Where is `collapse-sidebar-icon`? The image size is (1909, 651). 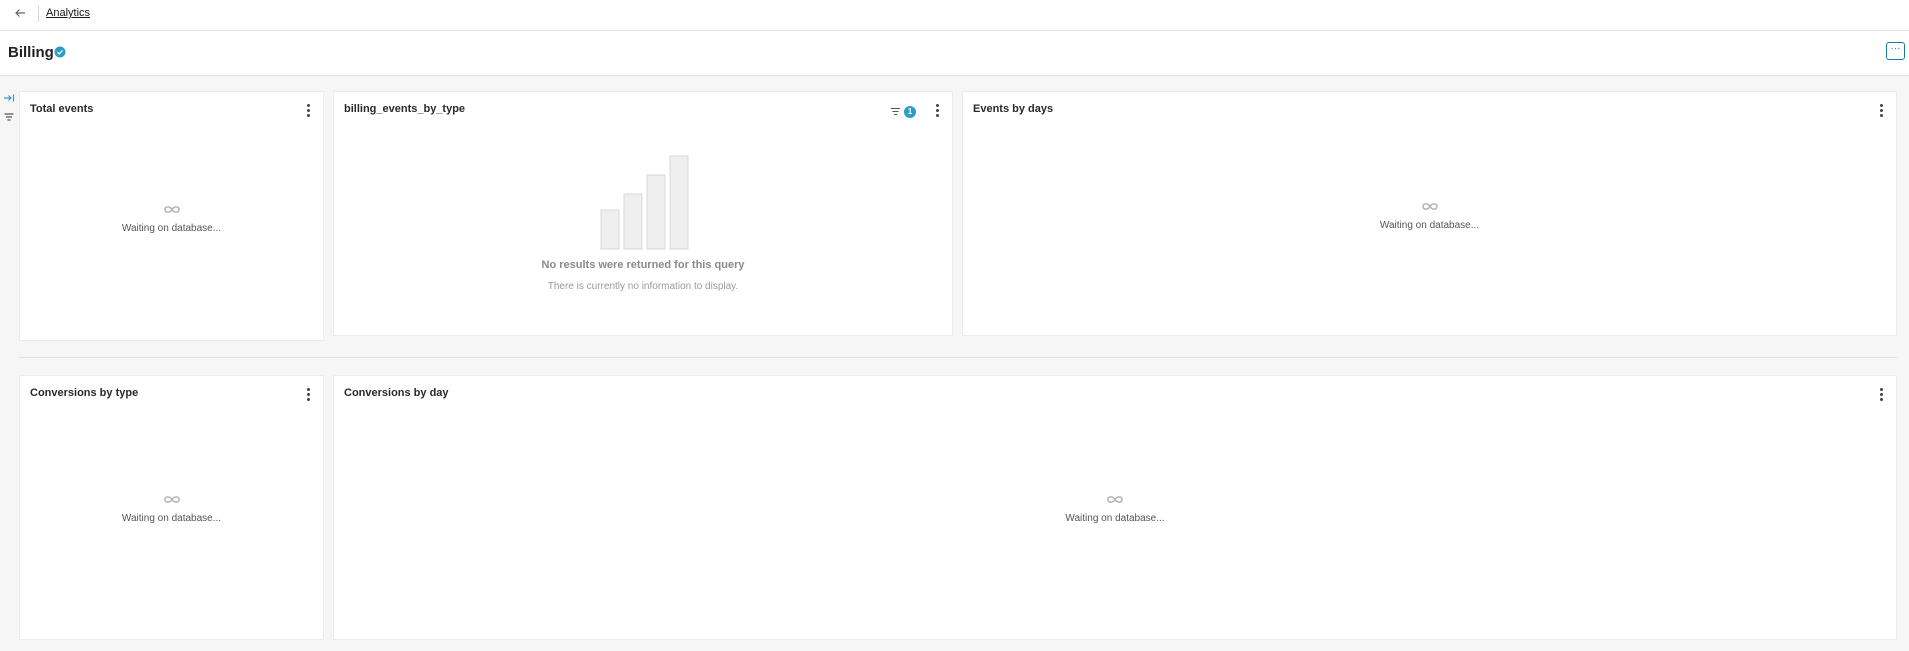
collapse-sidebar-icon is located at coordinates (9, 98).